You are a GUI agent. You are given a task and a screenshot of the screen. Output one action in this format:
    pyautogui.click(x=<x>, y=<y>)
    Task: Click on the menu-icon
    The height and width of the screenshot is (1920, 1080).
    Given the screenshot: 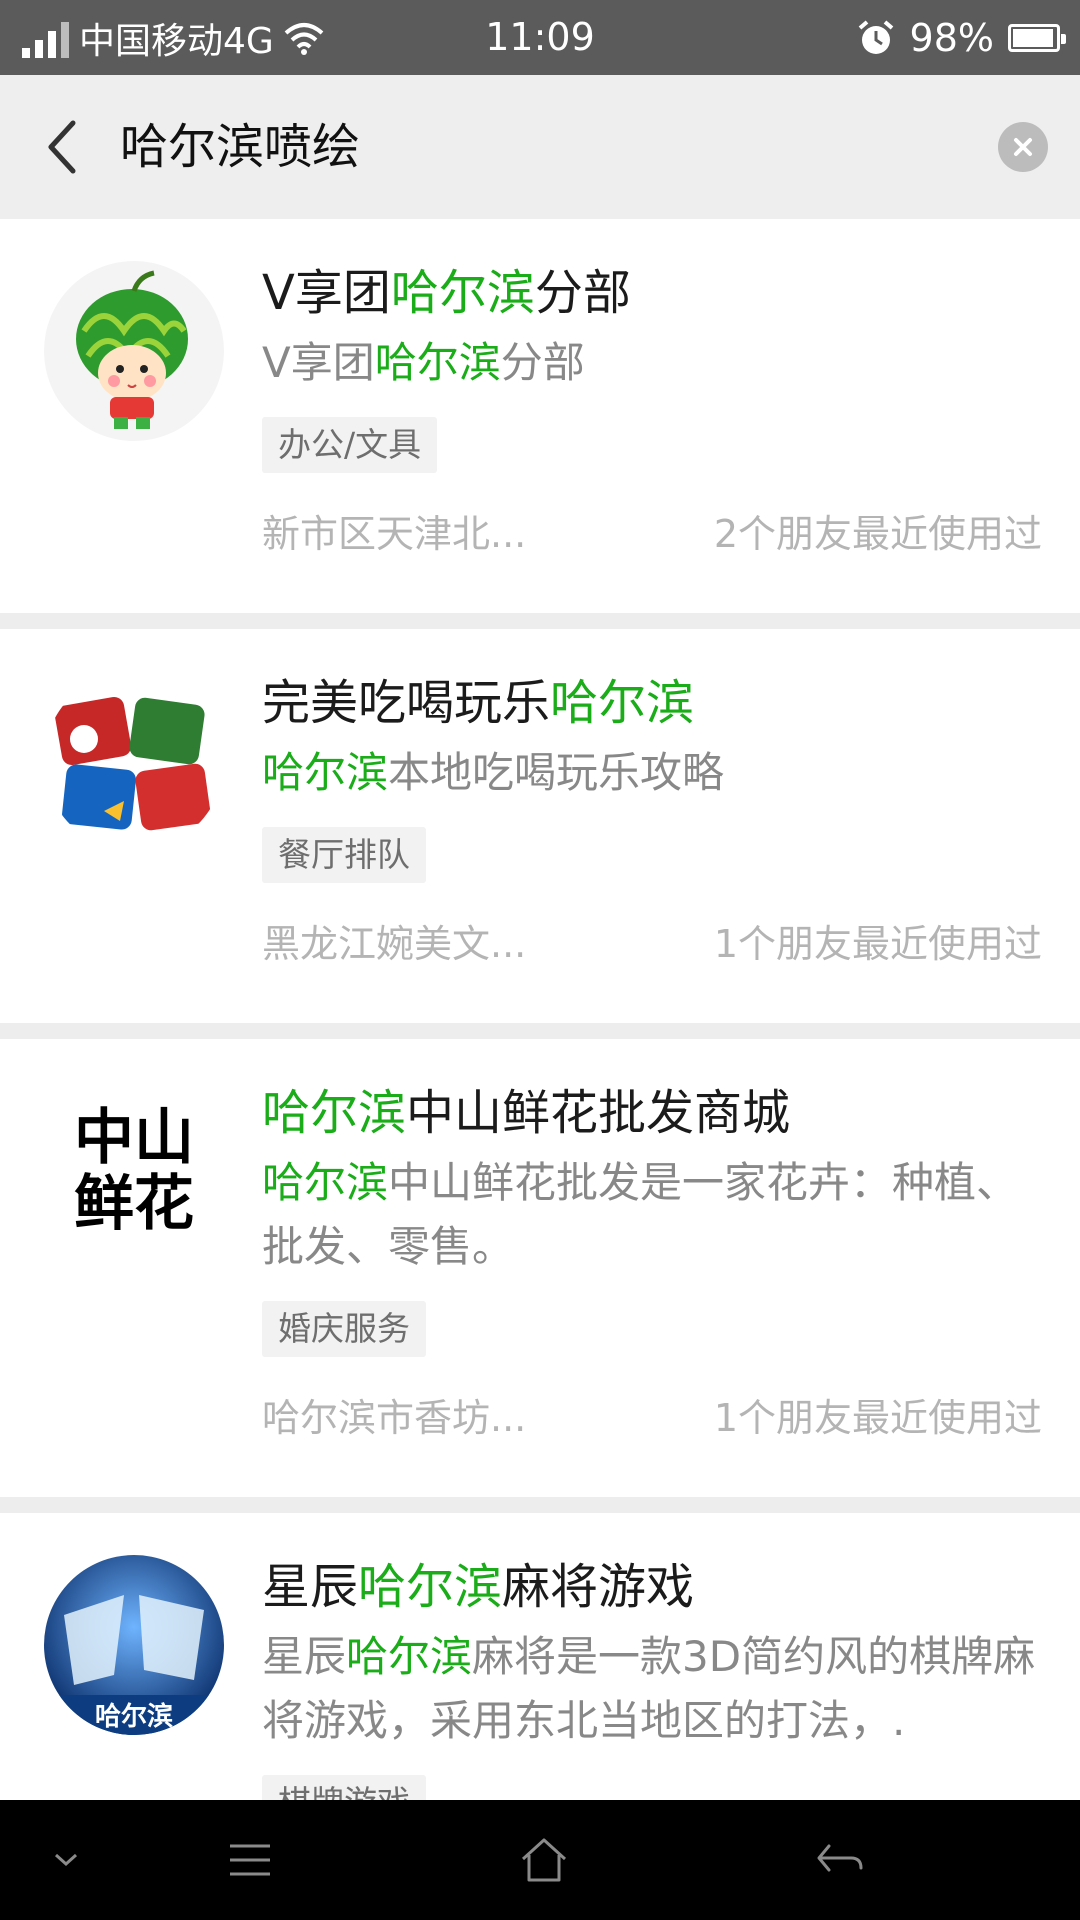 What is the action you would take?
    pyautogui.click(x=250, y=1860)
    